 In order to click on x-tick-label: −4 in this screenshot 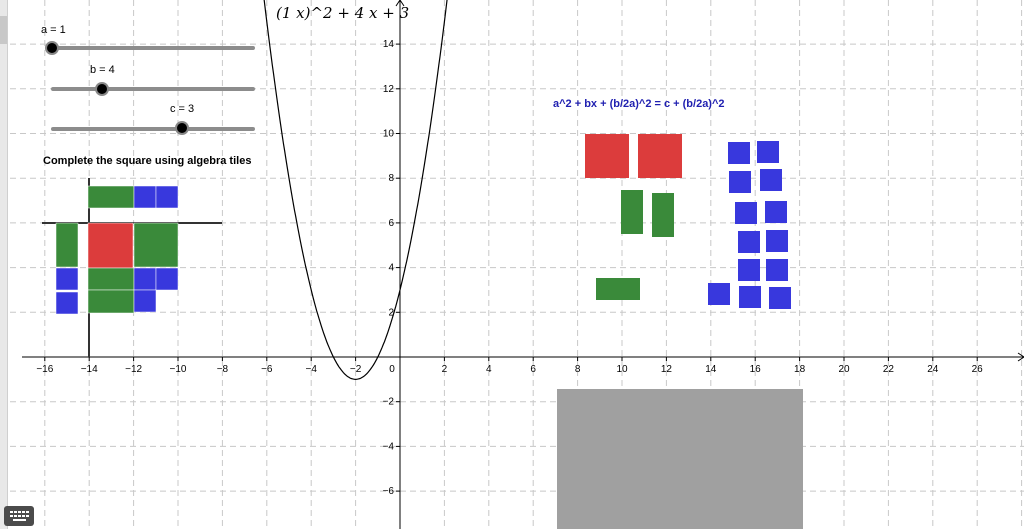, I will do `click(311, 369)`.